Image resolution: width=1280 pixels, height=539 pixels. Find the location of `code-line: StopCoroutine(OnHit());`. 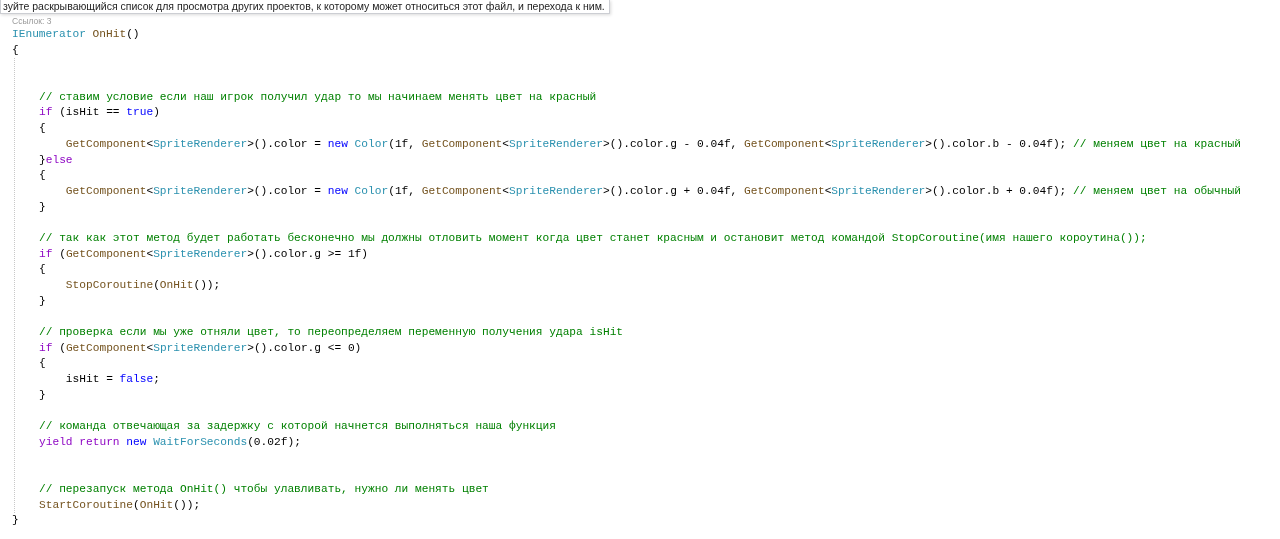

code-line: StopCoroutine(OnHit()); is located at coordinates (143, 285).